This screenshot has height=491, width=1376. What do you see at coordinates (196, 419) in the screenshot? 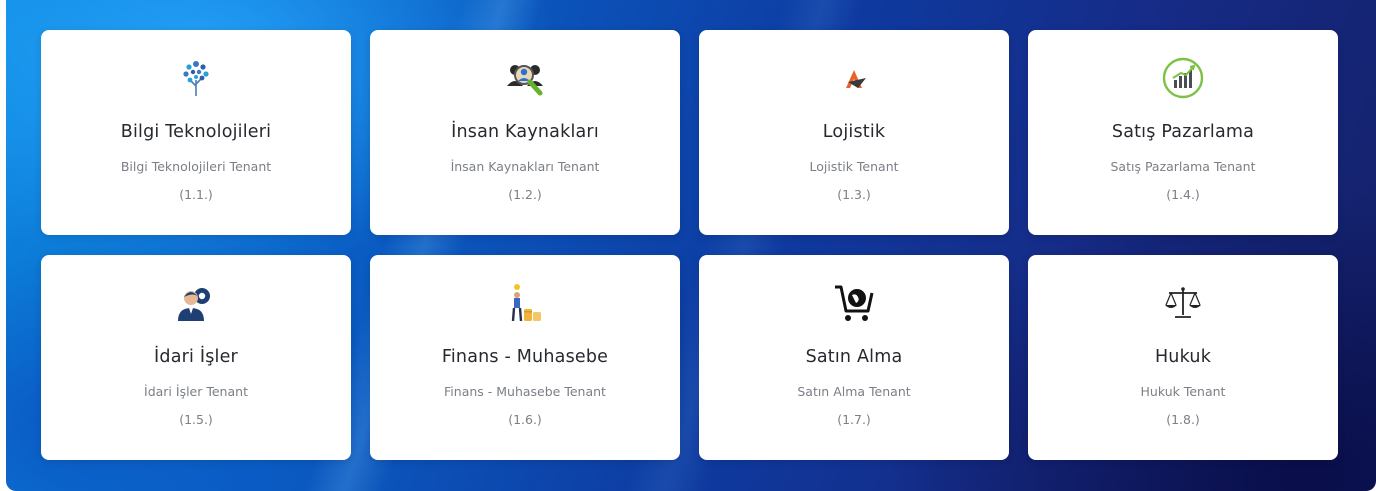
I see `tenant-code: (1.5.)` at bounding box center [196, 419].